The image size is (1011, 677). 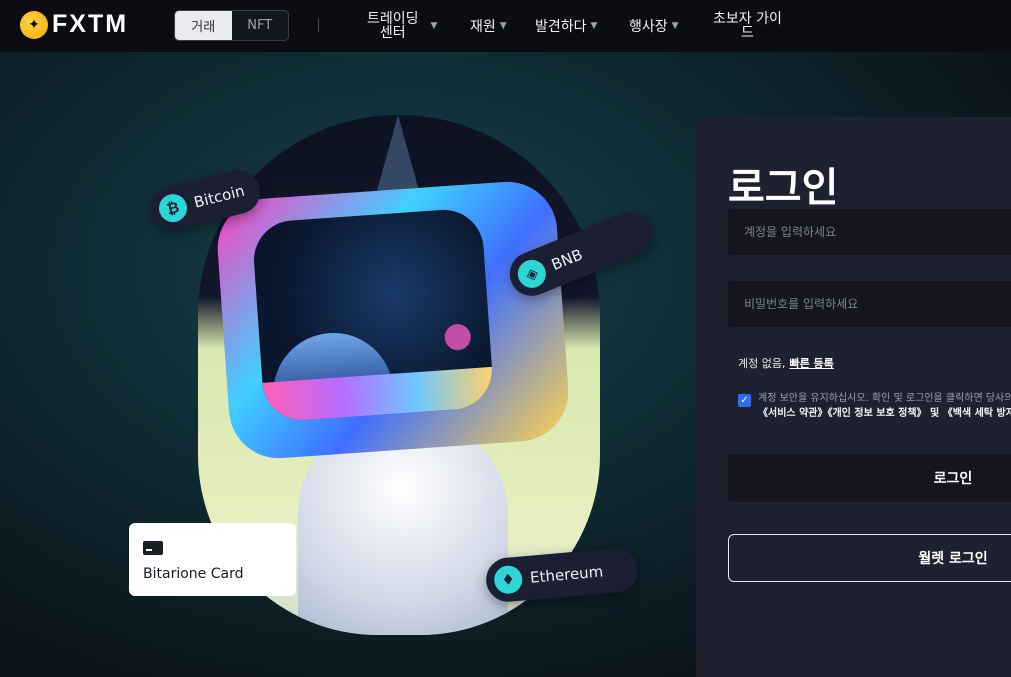 I want to click on account-input, so click(x=869, y=232).